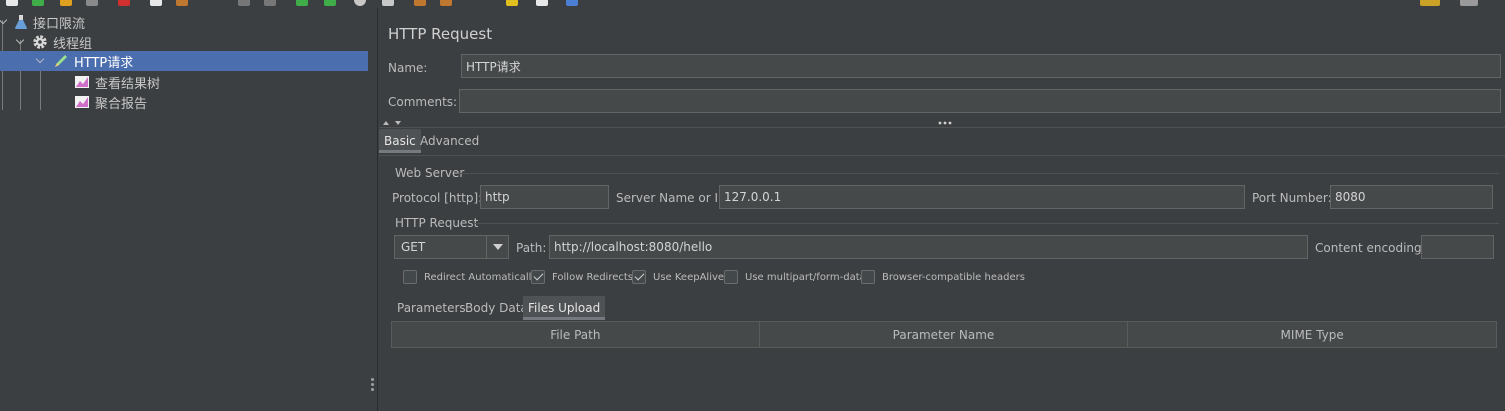  What do you see at coordinates (182, 3) in the screenshot?
I see `paste-icon` at bounding box center [182, 3].